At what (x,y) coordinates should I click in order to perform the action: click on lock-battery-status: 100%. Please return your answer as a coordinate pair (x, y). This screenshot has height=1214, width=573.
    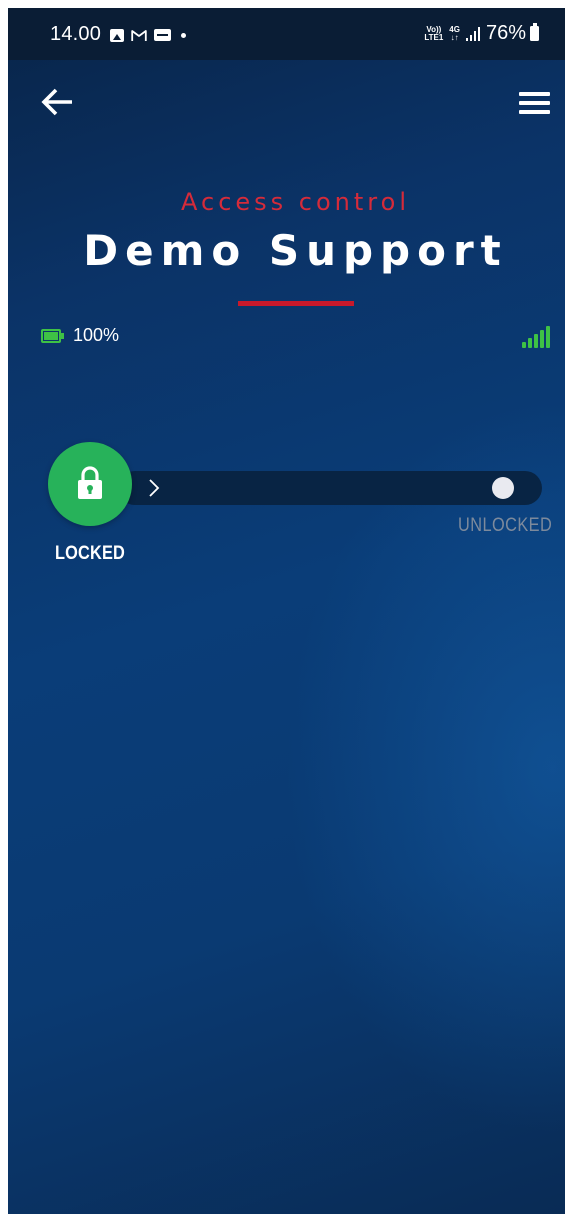
    Looking at the image, I should click on (80, 335).